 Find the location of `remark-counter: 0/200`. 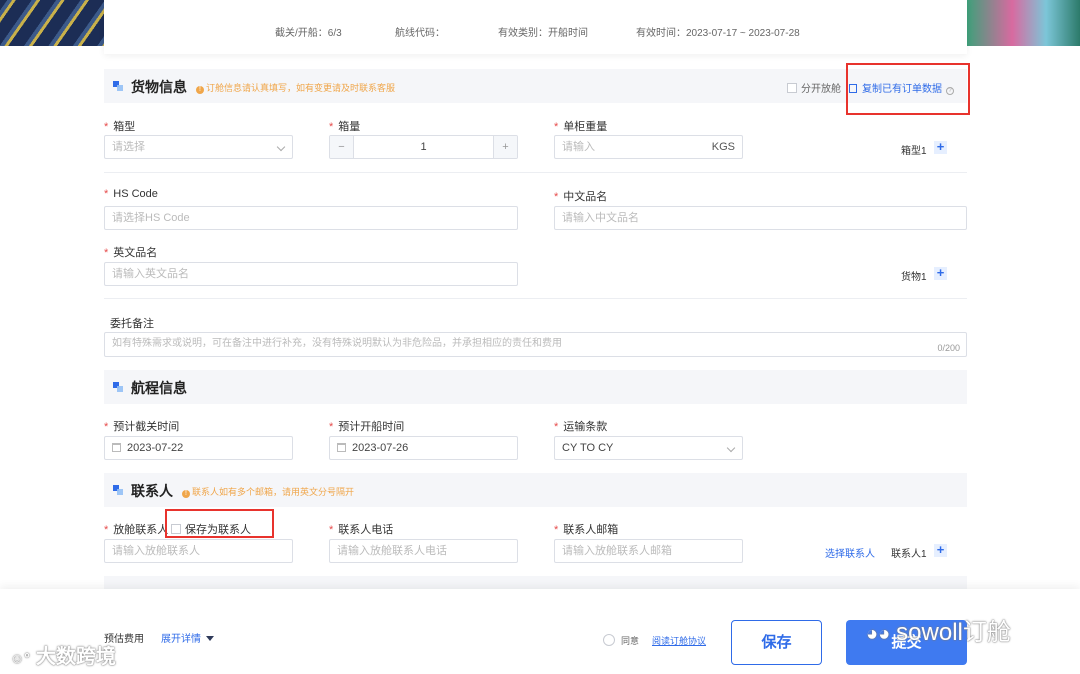

remark-counter: 0/200 is located at coordinates (948, 348).